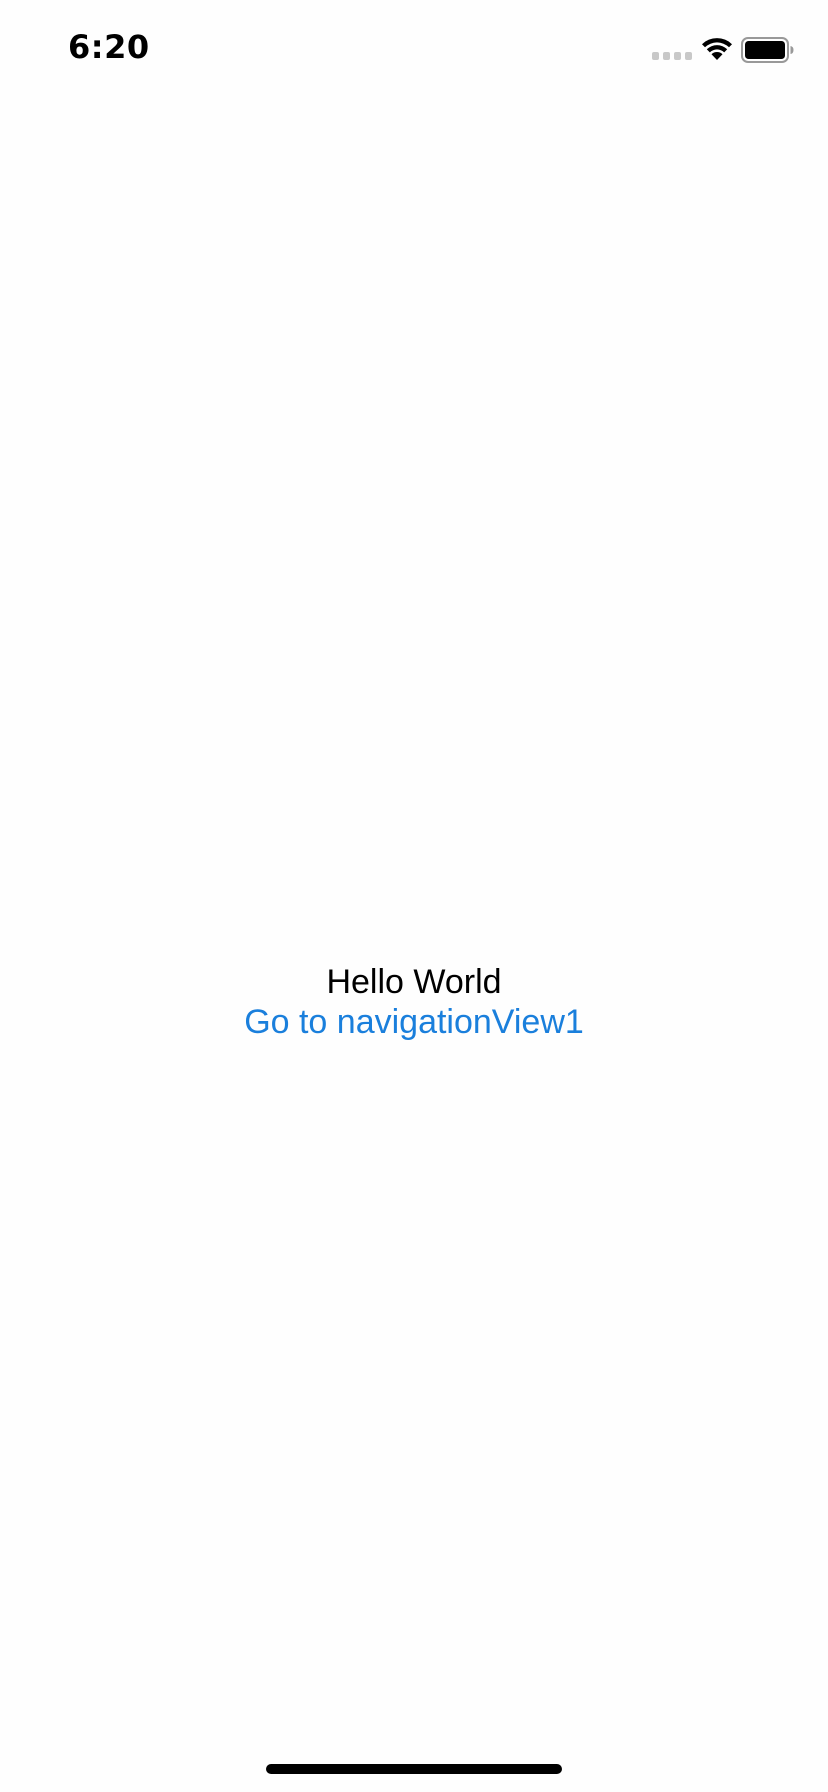  Describe the element at coordinates (414, 982) in the screenshot. I see `hello-world-text: Hello World` at that location.